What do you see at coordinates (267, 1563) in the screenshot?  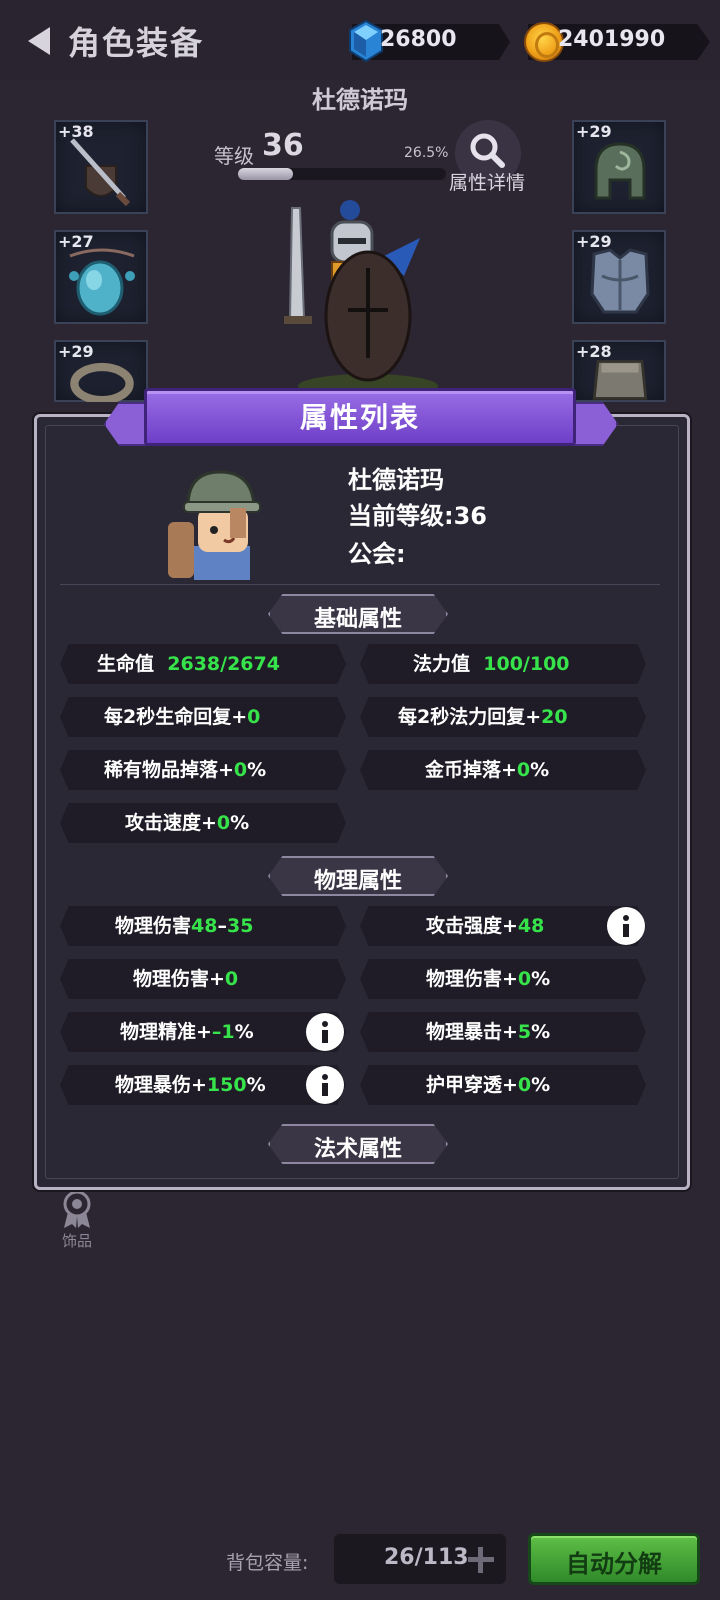 I see `bag-capacity-label: 背包容量:` at bounding box center [267, 1563].